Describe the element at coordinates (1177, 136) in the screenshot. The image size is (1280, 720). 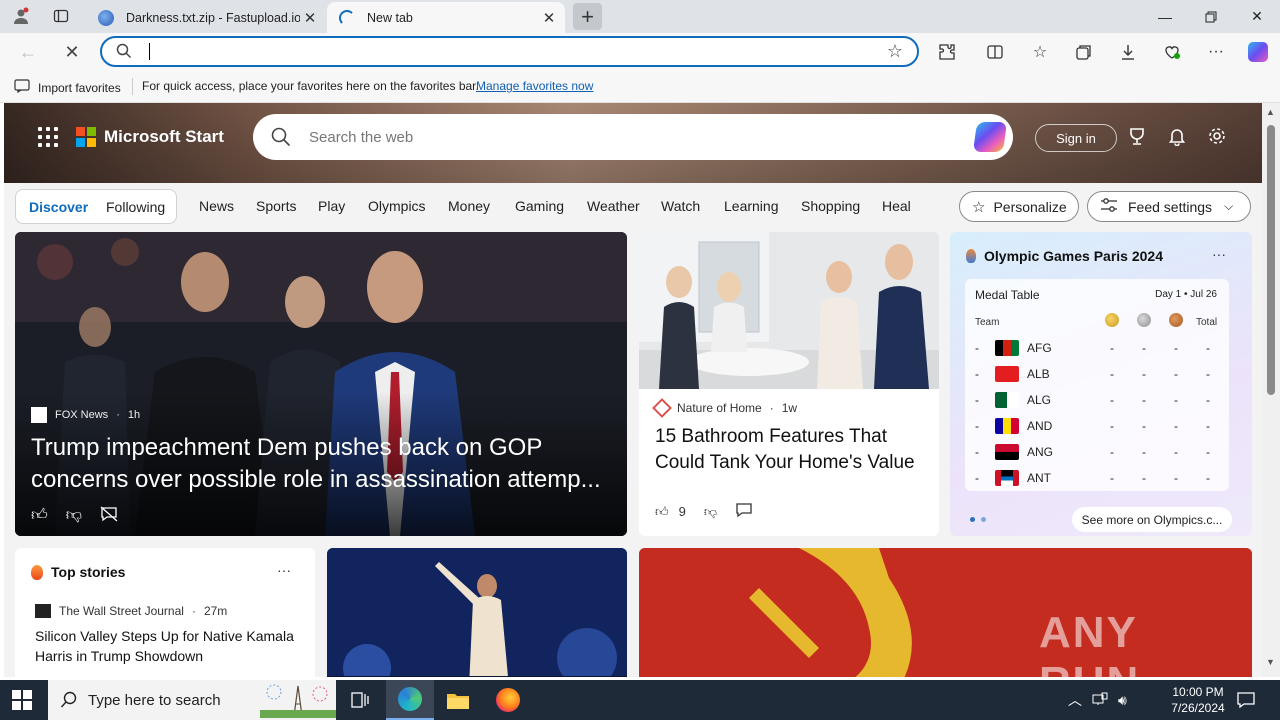
I see `notifications-bell-icon` at that location.